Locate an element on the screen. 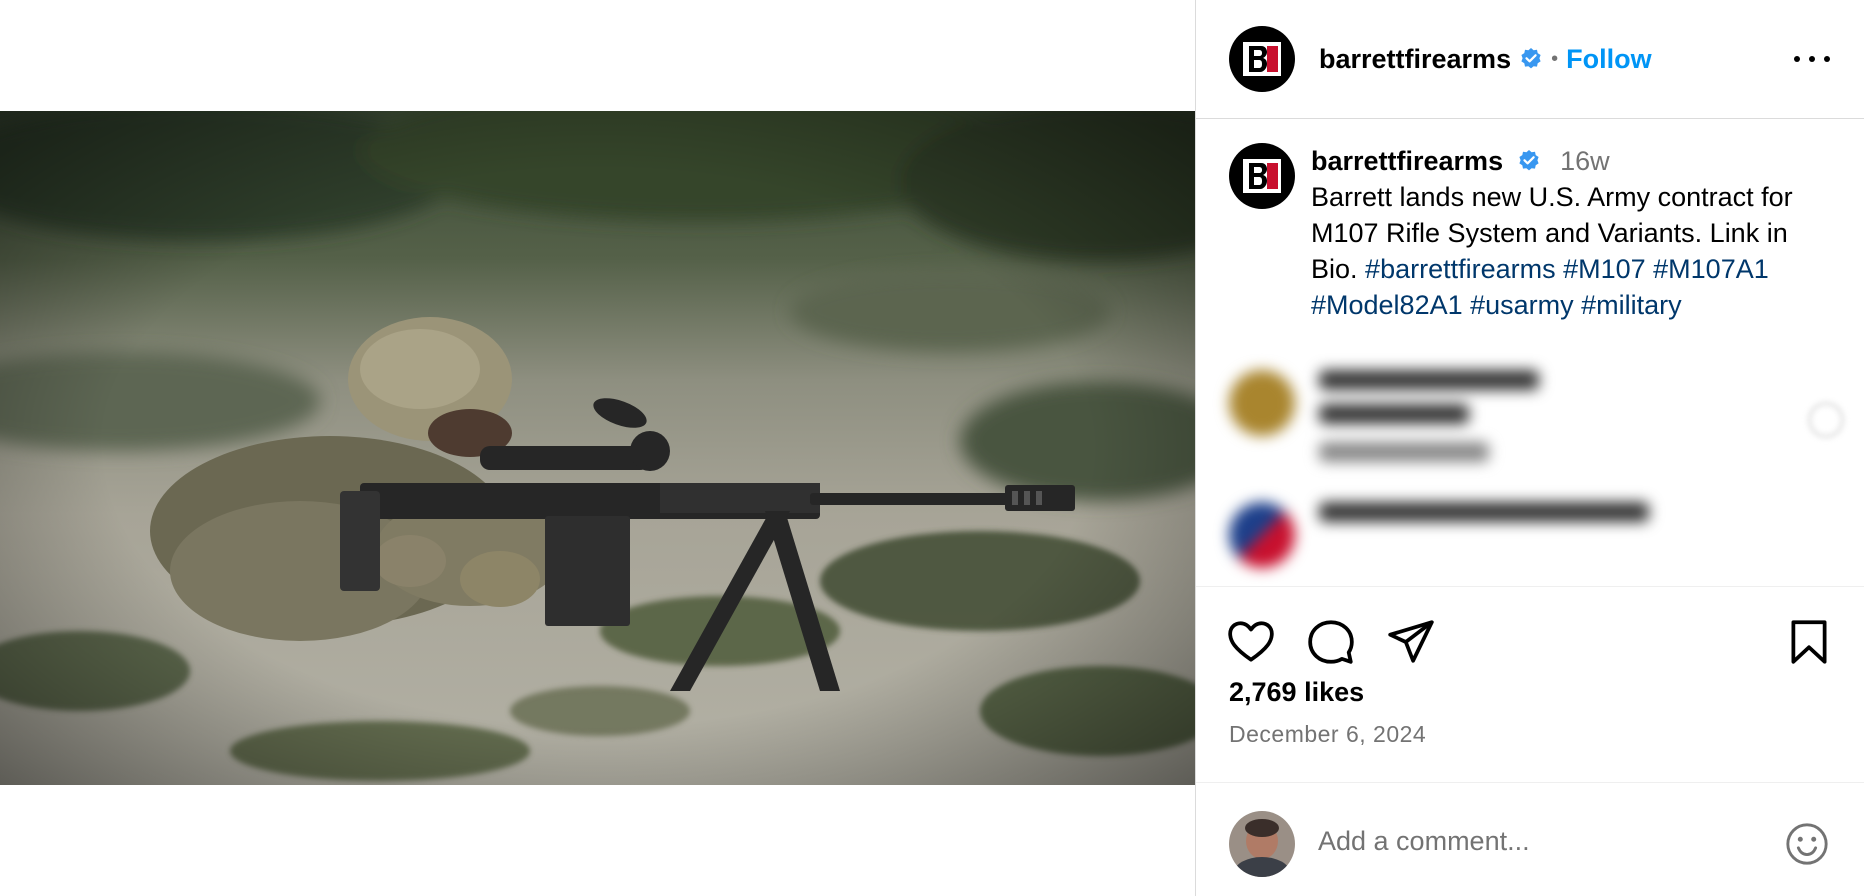  actions-bar is located at coordinates (1530, 636).